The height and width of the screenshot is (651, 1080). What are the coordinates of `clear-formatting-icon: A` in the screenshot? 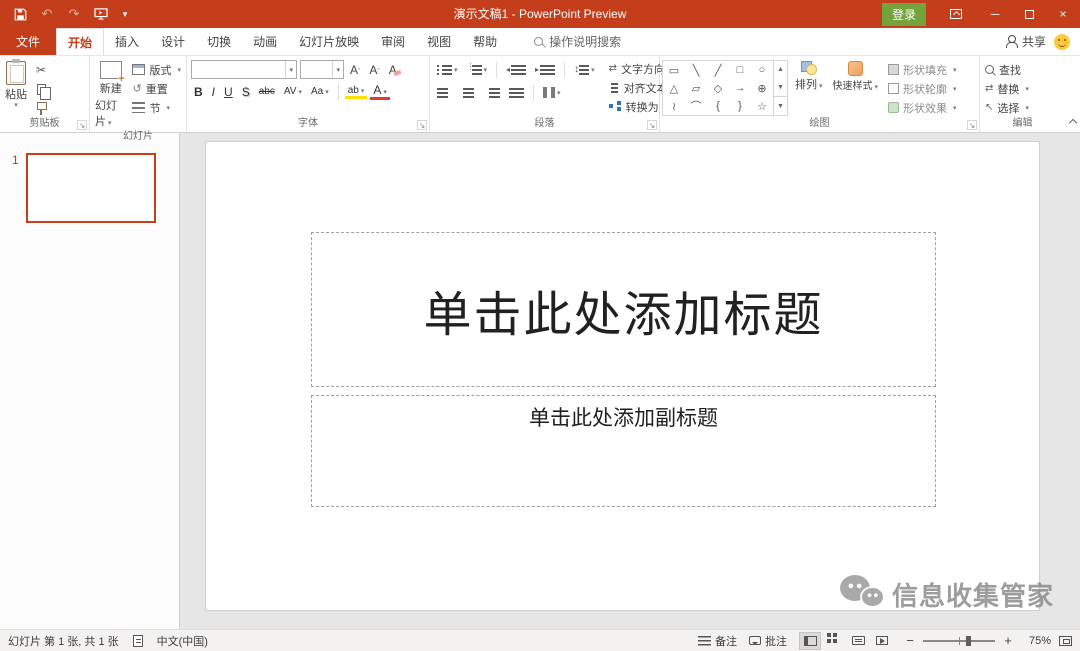 It's located at (393, 70).